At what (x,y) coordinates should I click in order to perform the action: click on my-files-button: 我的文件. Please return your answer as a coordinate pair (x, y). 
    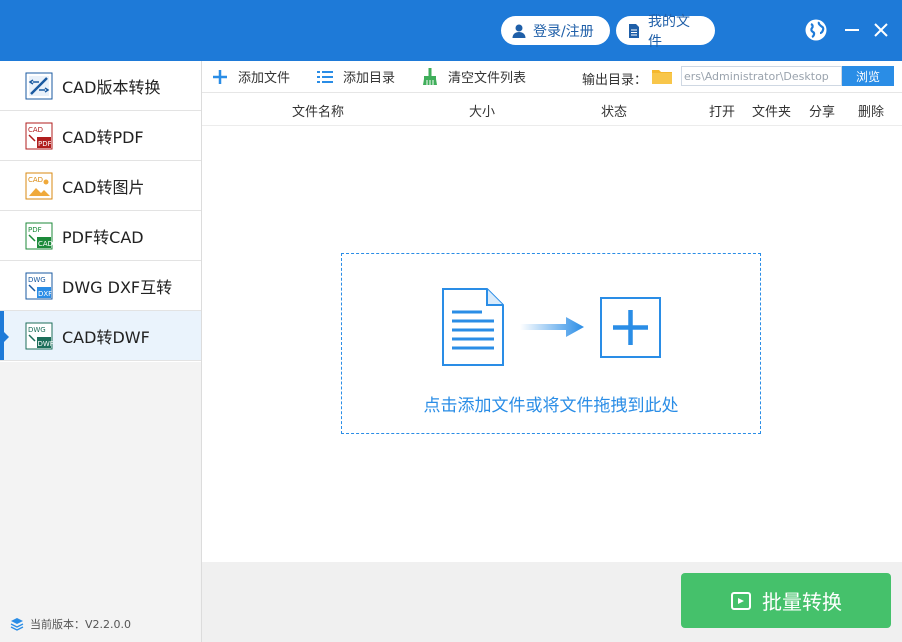
    Looking at the image, I should click on (665, 32).